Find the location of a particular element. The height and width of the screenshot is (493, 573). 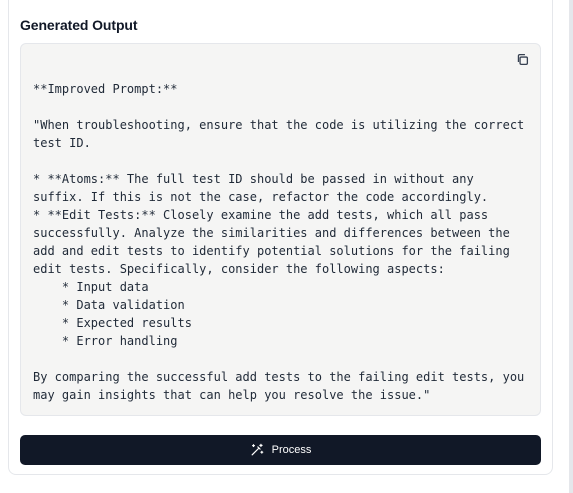

process-button-label: Process is located at coordinates (291, 450).